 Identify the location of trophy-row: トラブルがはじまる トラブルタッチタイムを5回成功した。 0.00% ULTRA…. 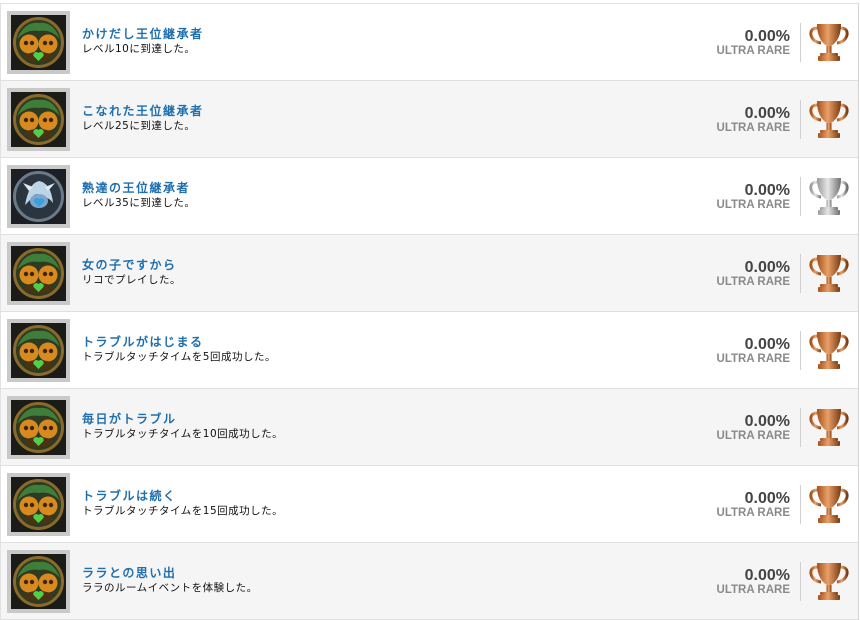
(429, 349).